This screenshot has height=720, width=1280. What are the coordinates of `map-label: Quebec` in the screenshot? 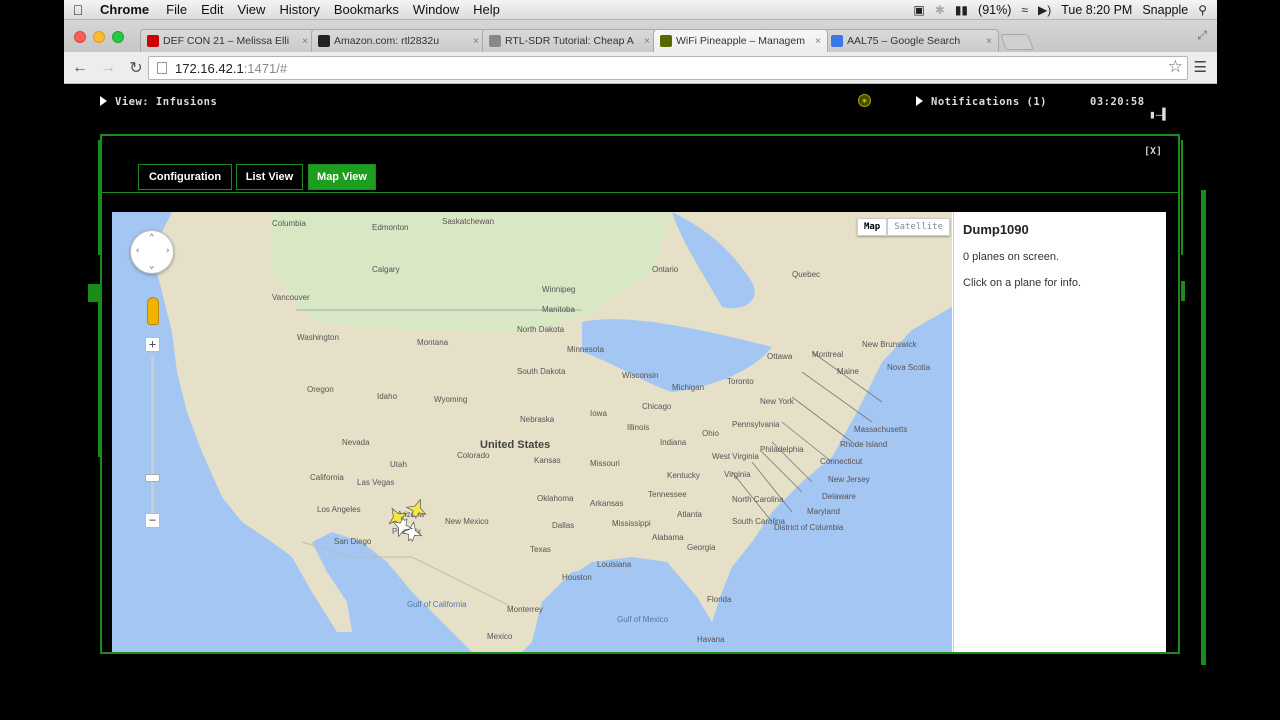 It's located at (806, 274).